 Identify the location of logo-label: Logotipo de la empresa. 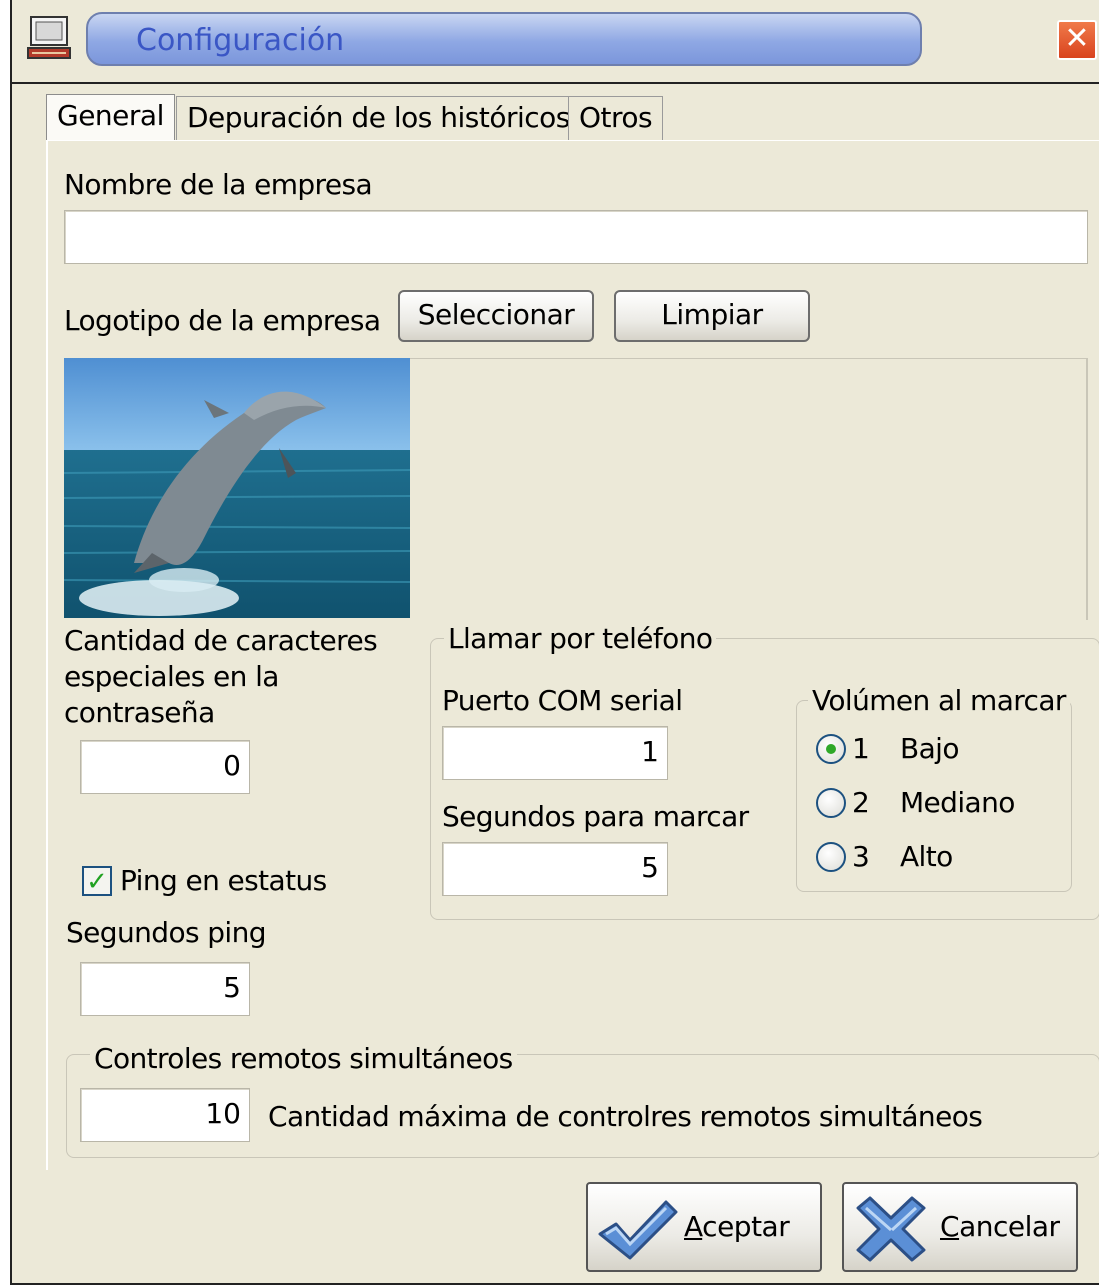
(222, 320).